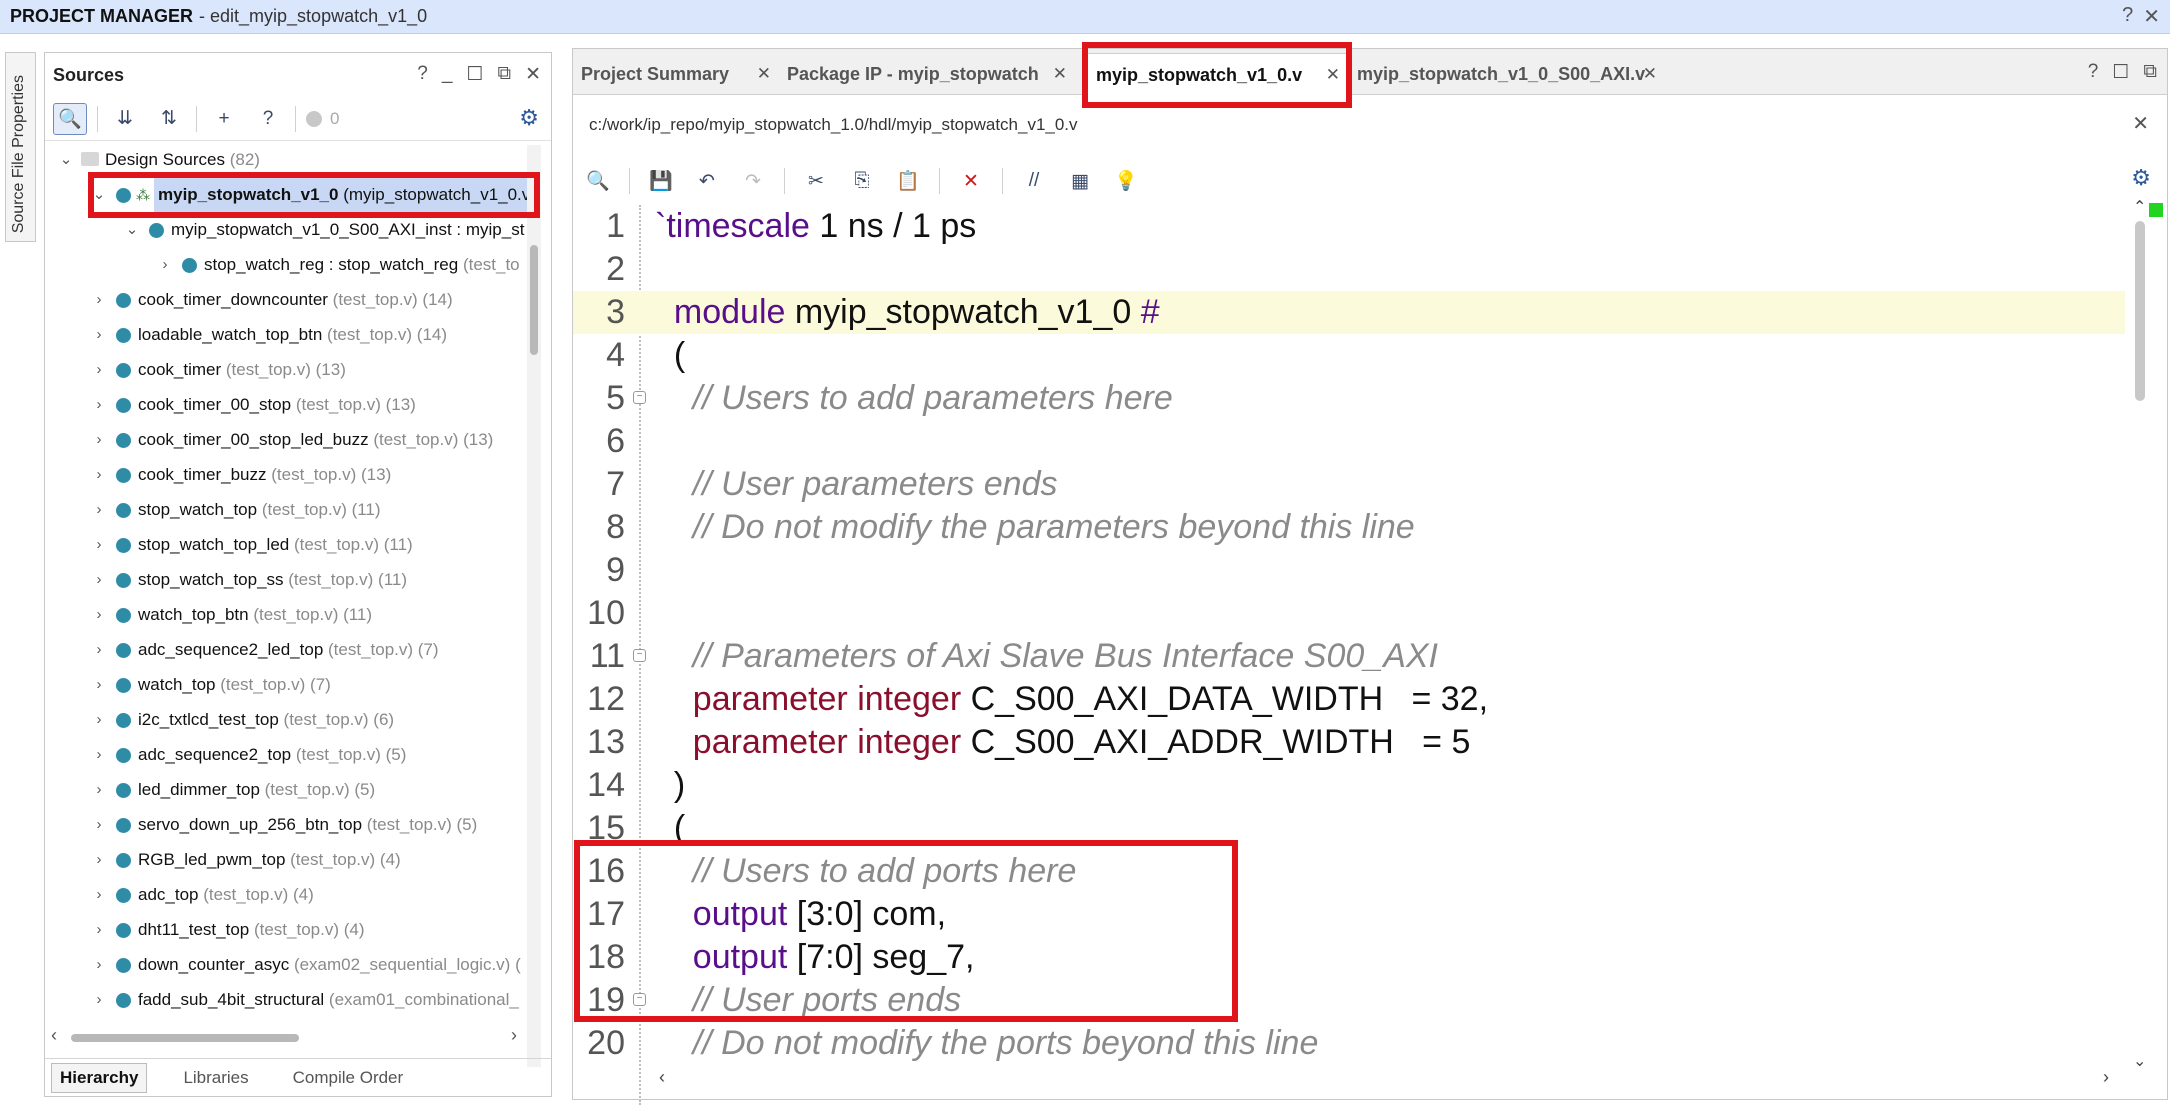 The height and width of the screenshot is (1105, 2170). What do you see at coordinates (1349, 226) in the screenshot?
I see `code-line: 1 `timescale 1 ns / 1 ps` at bounding box center [1349, 226].